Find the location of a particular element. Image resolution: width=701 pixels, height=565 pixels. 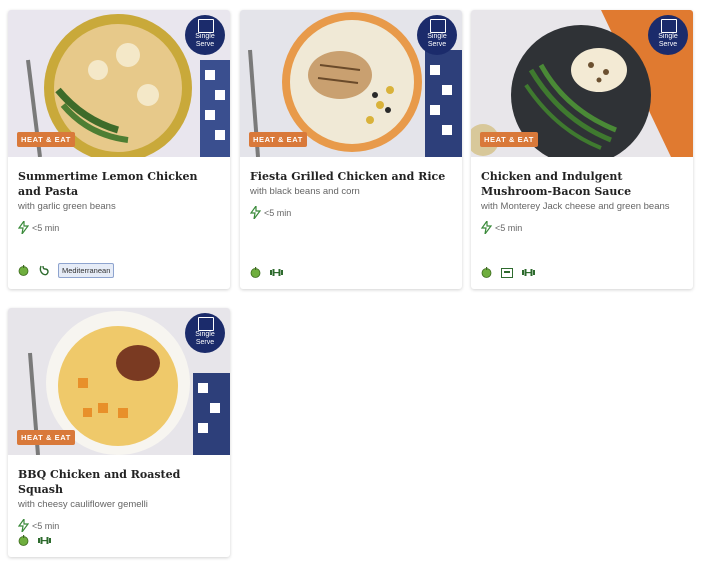

meal-subtitle: with garlic green beans is located at coordinates (67, 206).